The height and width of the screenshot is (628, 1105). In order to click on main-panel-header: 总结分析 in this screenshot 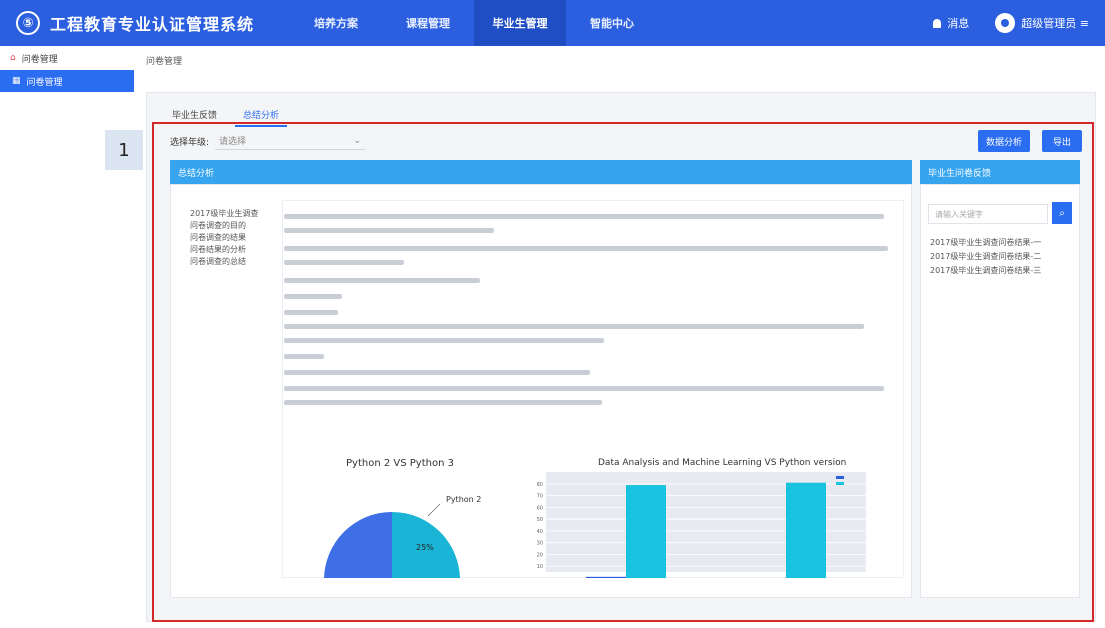, I will do `click(541, 172)`.